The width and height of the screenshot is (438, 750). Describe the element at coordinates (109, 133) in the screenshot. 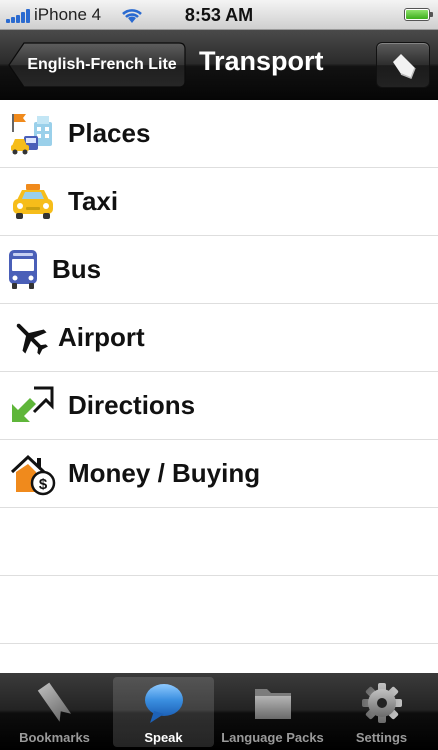

I see `list-item-label: Places` at that location.